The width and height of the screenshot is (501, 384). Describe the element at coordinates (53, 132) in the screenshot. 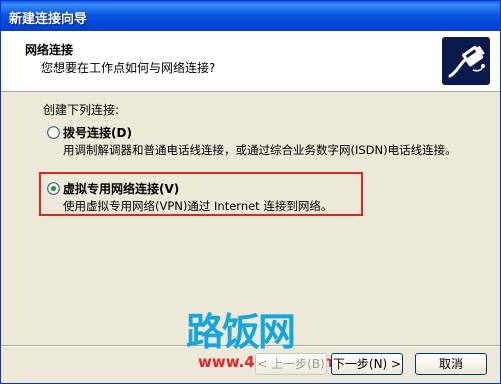

I see `dialup-radio` at that location.